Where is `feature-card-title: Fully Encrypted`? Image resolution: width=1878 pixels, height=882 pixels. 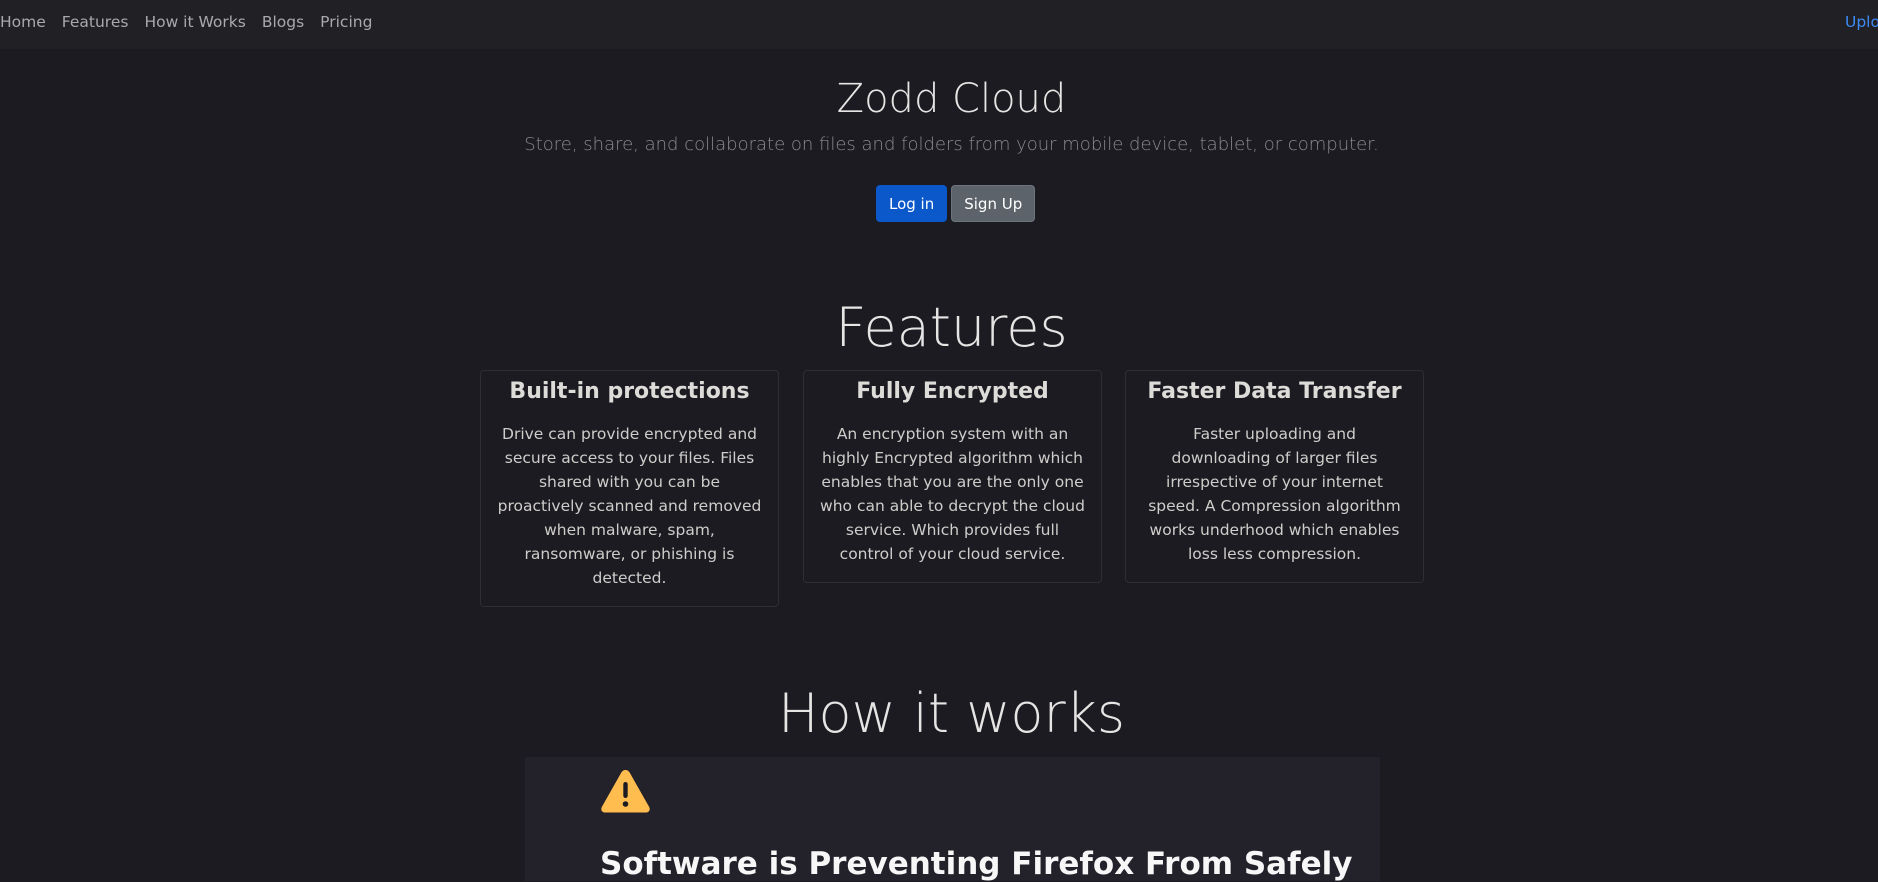 feature-card-title: Fully Encrypted is located at coordinates (952, 391).